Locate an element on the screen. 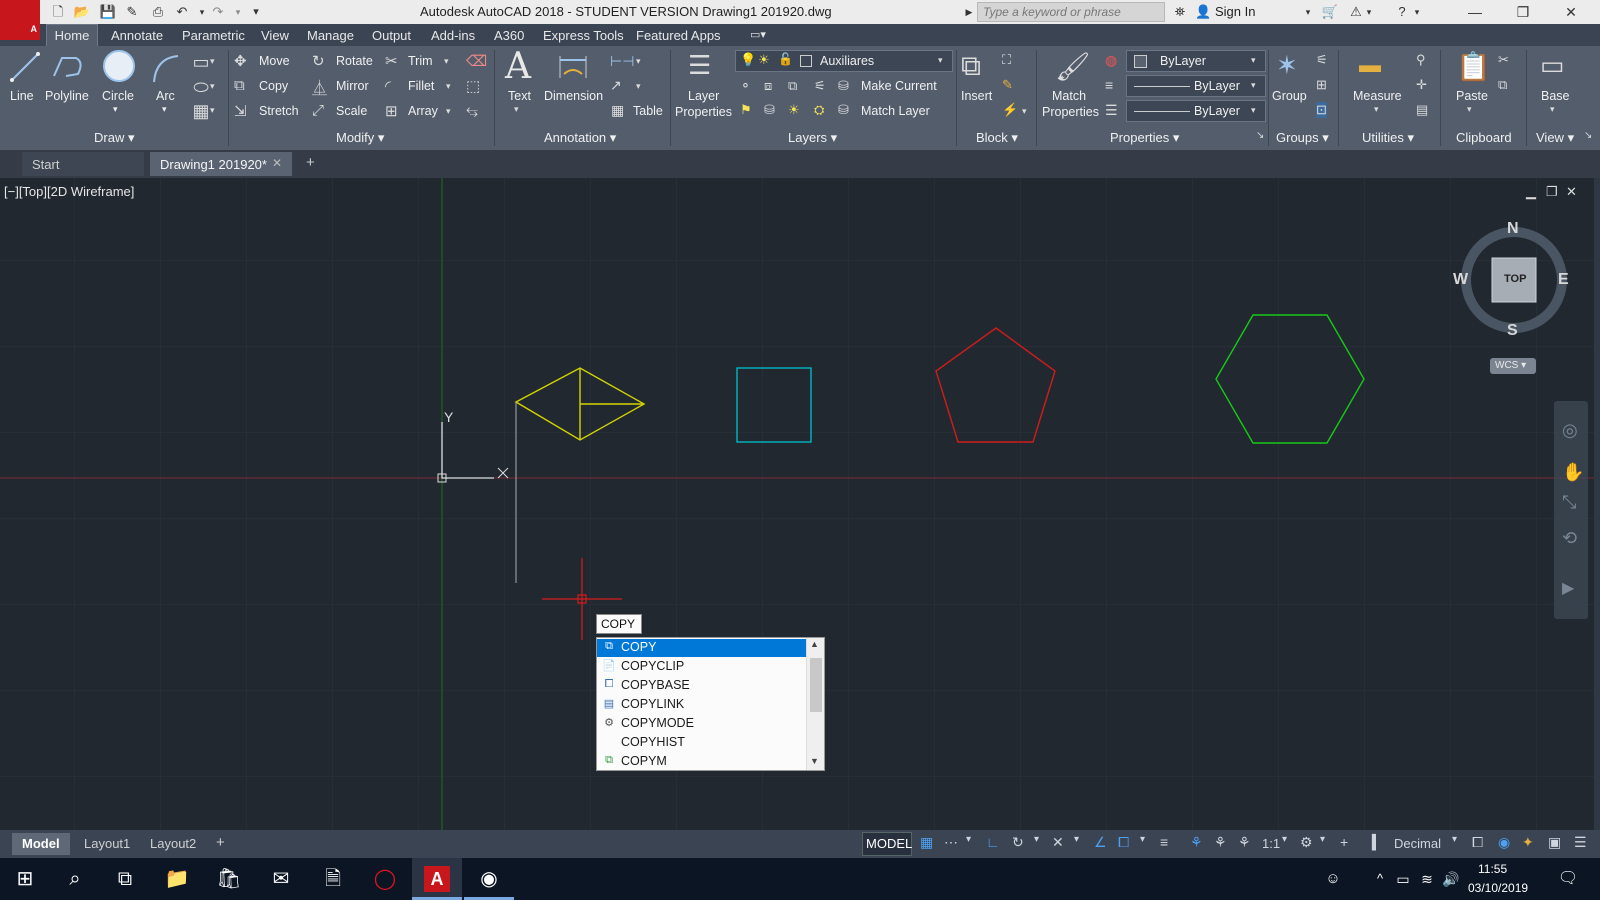 The image size is (1600, 900). workspace-dropdown-icon: ▾ is located at coordinates (1322, 839).